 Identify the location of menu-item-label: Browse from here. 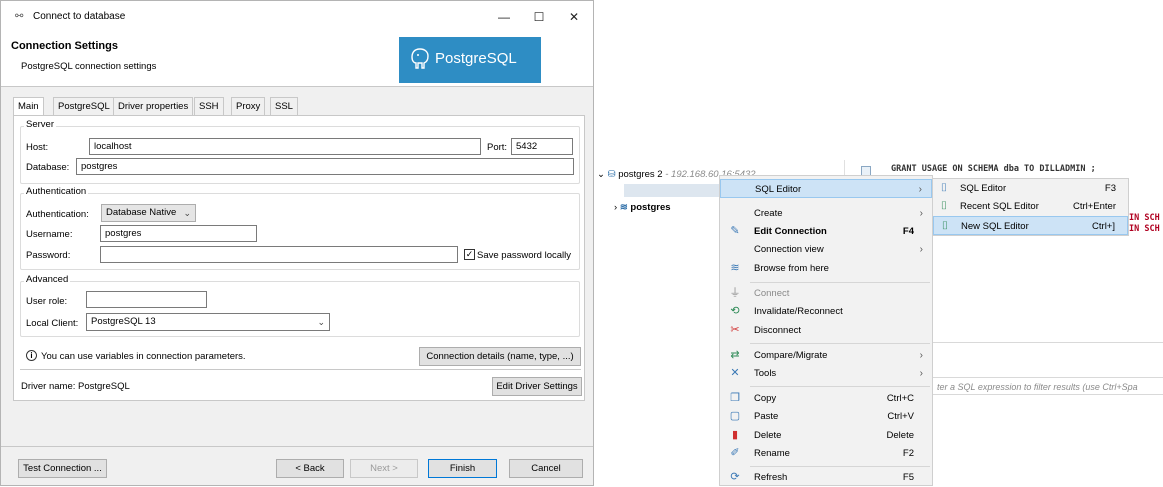
(791, 268).